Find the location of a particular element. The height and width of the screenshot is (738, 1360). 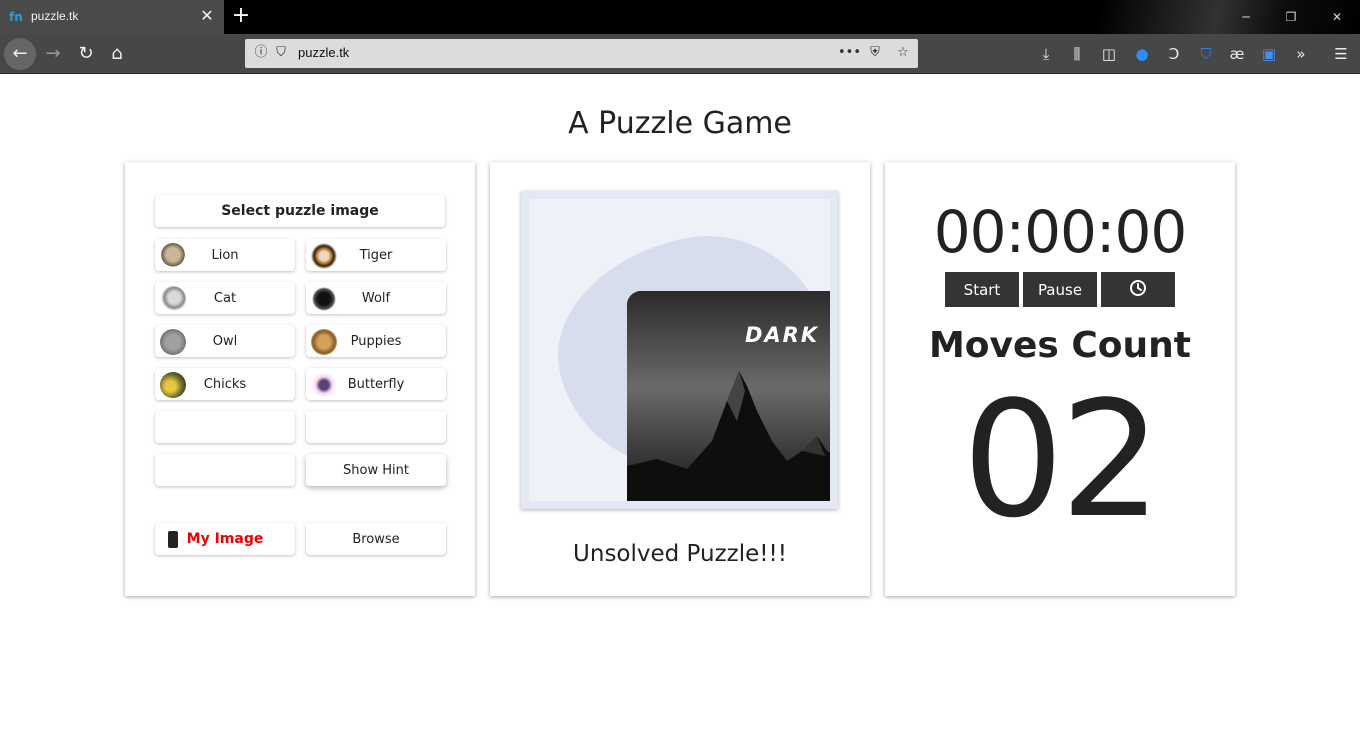

clock-icon is located at coordinates (1138, 290).